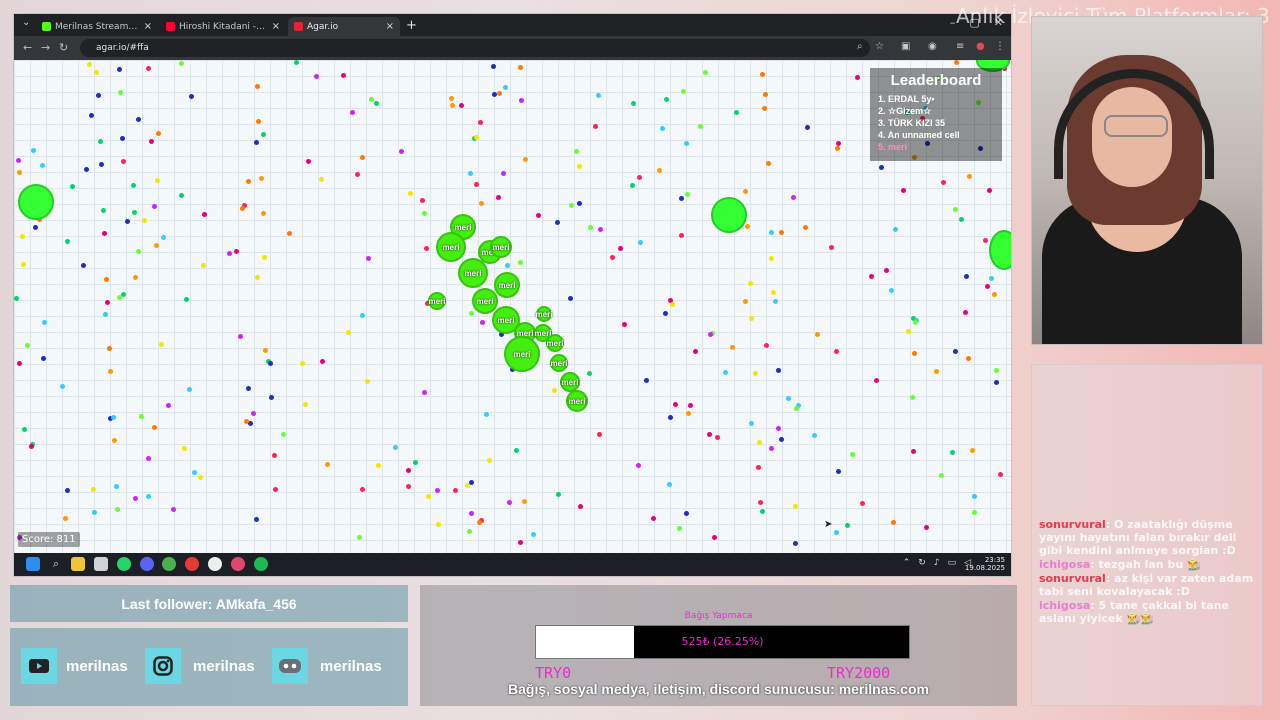 The height and width of the screenshot is (720, 1280). I want to click on new-tab-button: +, so click(411, 25).